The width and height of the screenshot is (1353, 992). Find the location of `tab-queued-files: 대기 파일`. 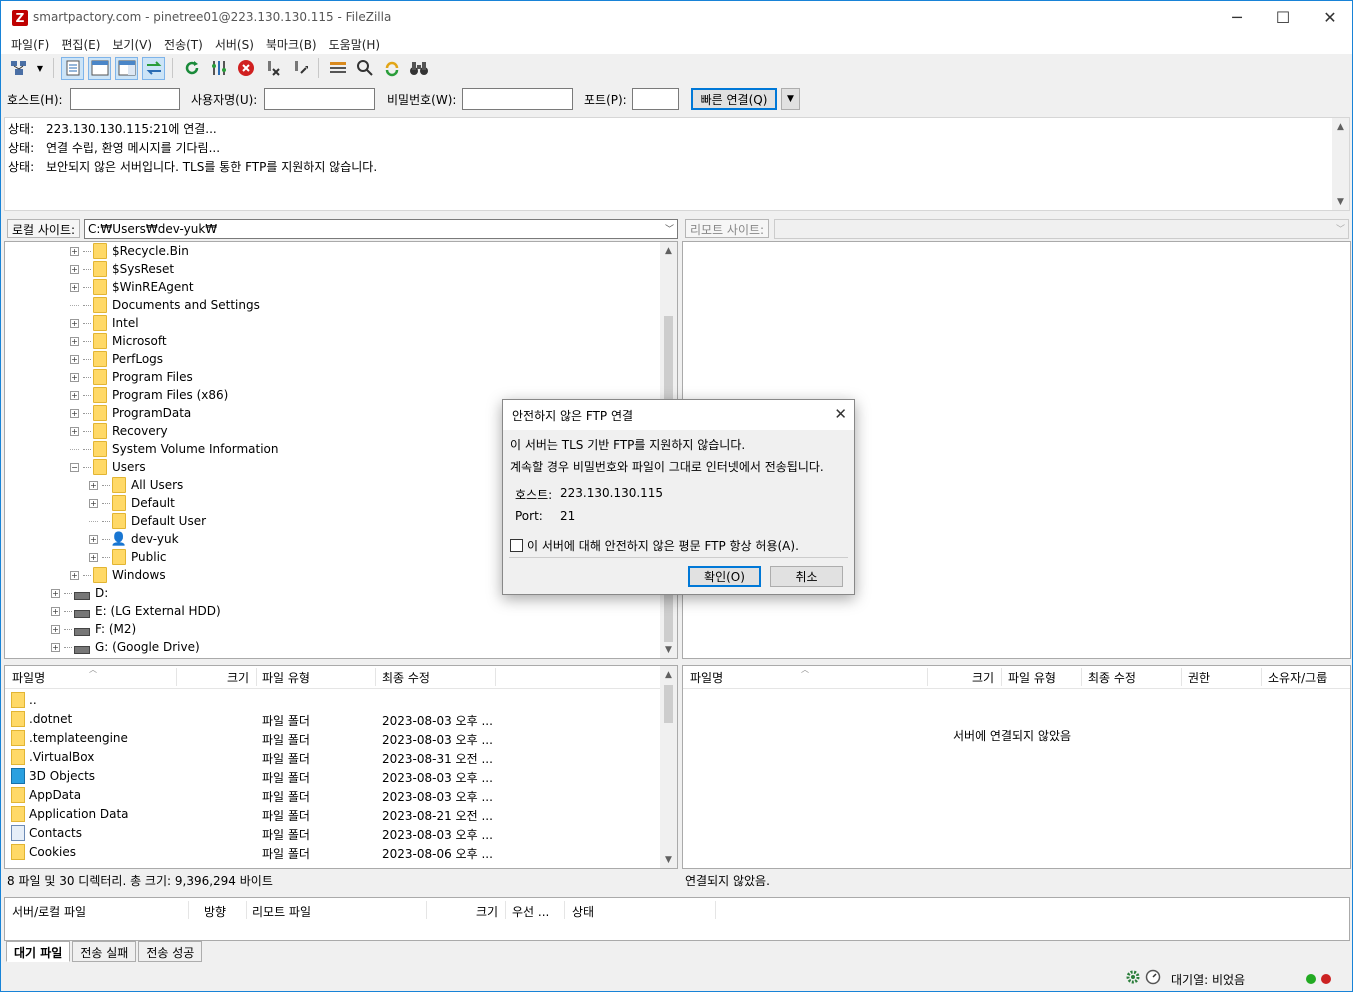

tab-queued-files: 대기 파일 is located at coordinates (38, 951).